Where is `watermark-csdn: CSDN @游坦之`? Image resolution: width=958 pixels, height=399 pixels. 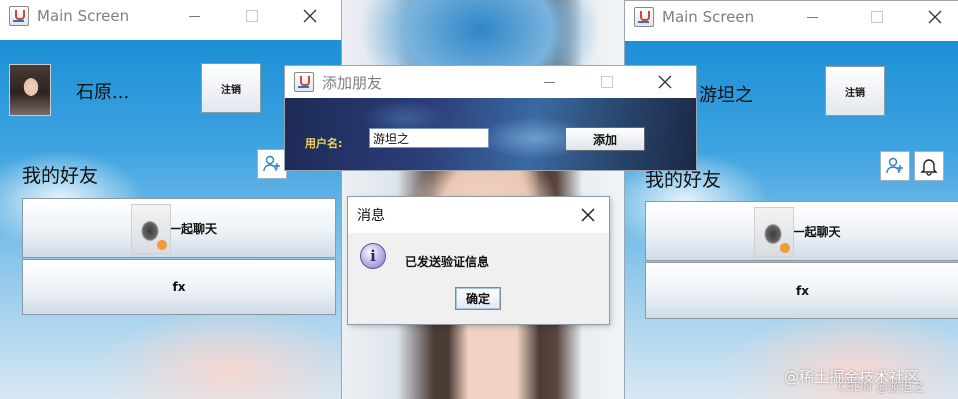
watermark-csdn: CSDN @游坦之 is located at coordinates (881, 387).